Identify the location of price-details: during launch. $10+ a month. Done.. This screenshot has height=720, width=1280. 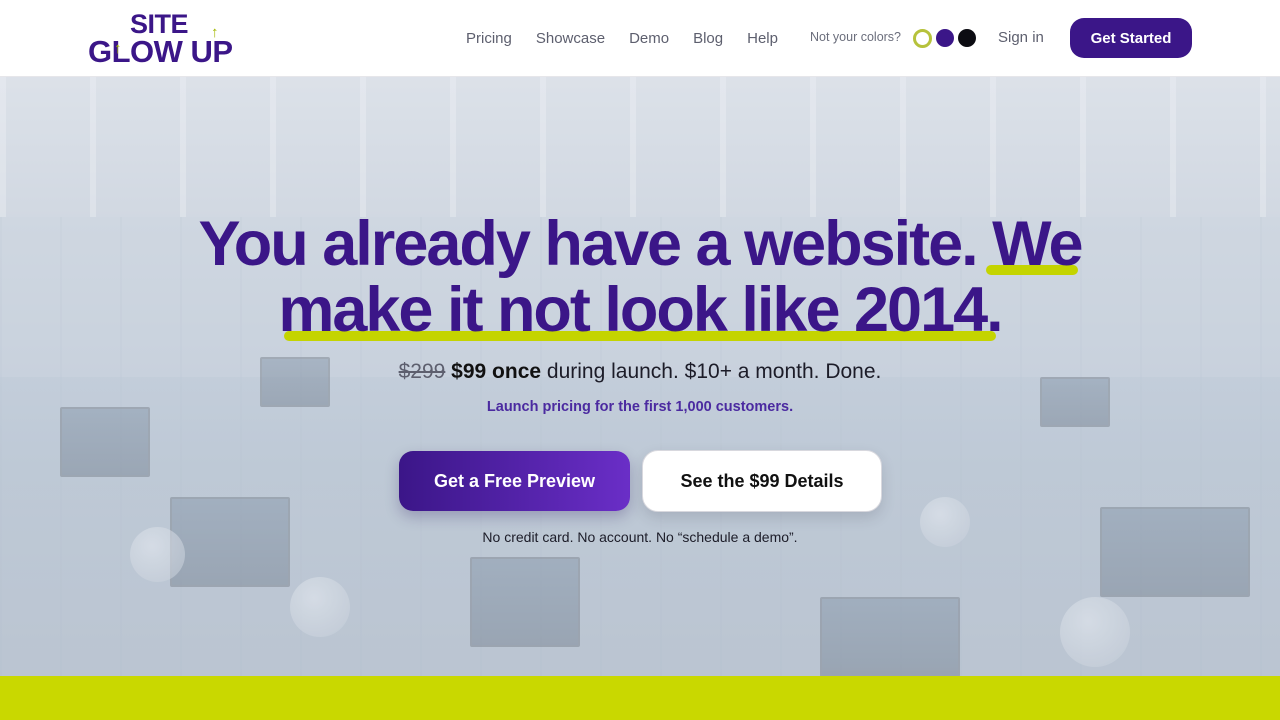
(711, 371).